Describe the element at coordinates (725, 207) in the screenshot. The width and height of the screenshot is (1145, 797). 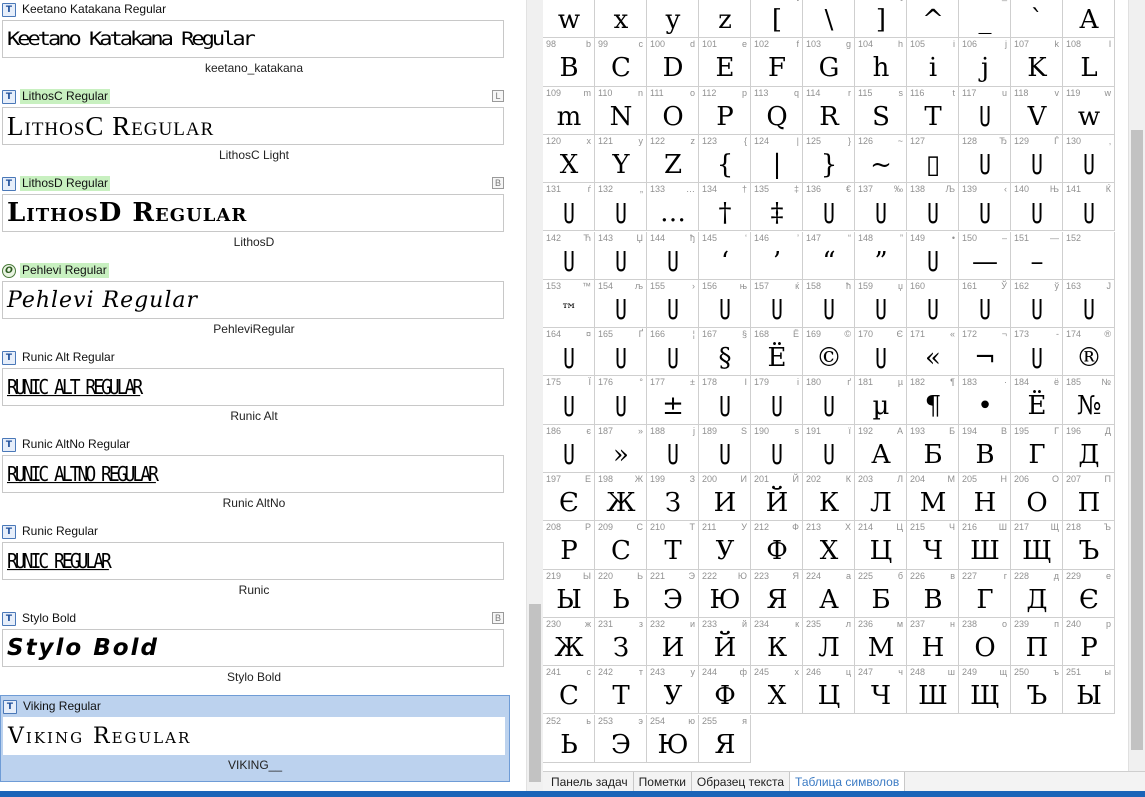
I see `glyph-cell: 134 † †` at that location.